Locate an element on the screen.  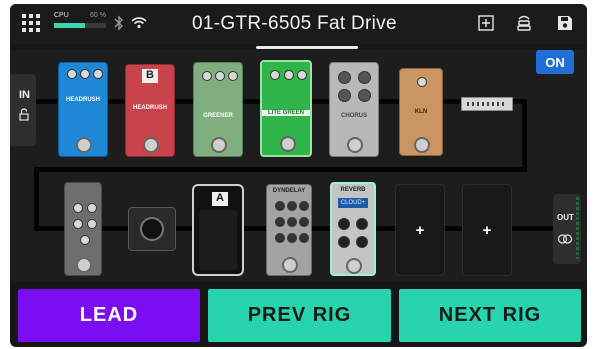
reverb-display: CLOUD+ is located at coordinates (353, 203).